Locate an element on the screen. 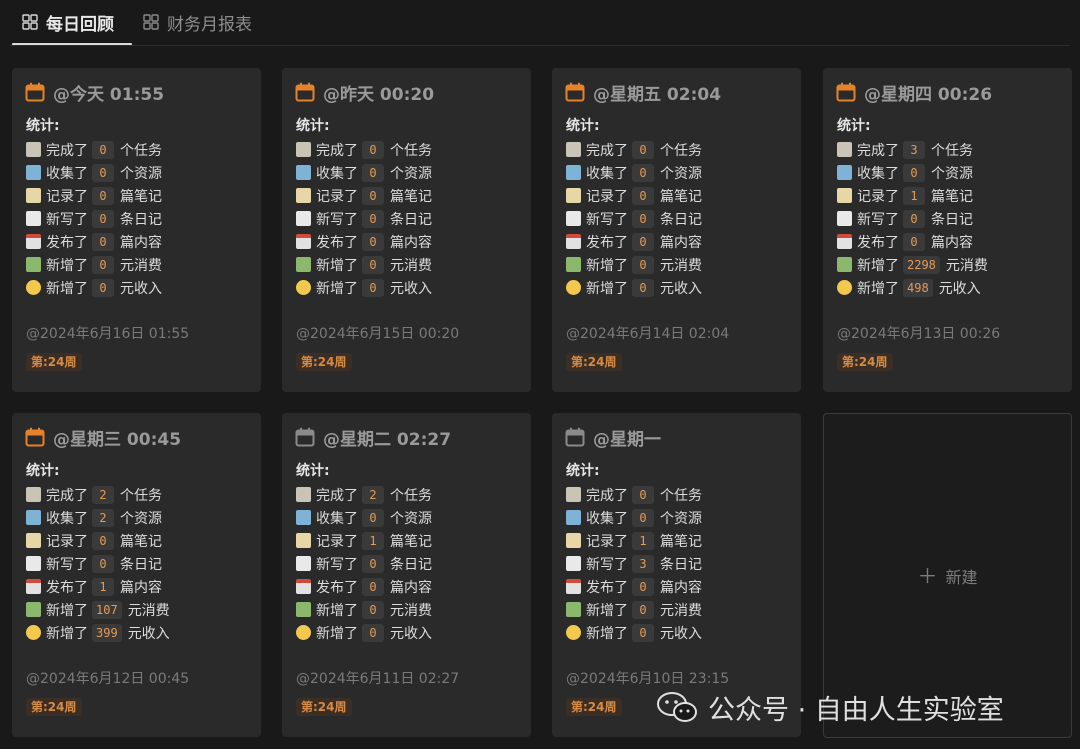 The width and height of the screenshot is (1080, 749). stat-suffix: 元消费 is located at coordinates (141, 265).